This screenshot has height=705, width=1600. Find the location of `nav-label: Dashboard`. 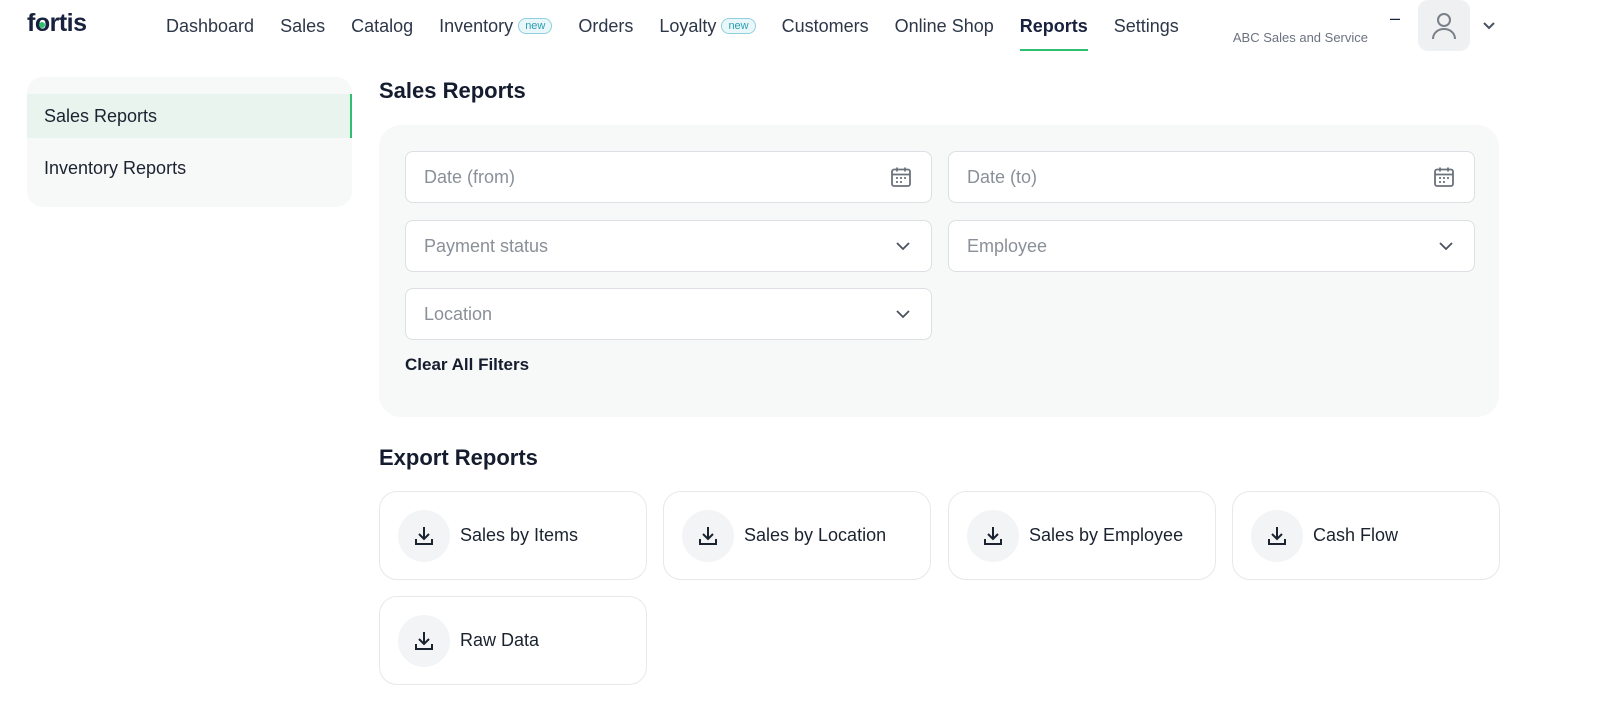

nav-label: Dashboard is located at coordinates (210, 25).